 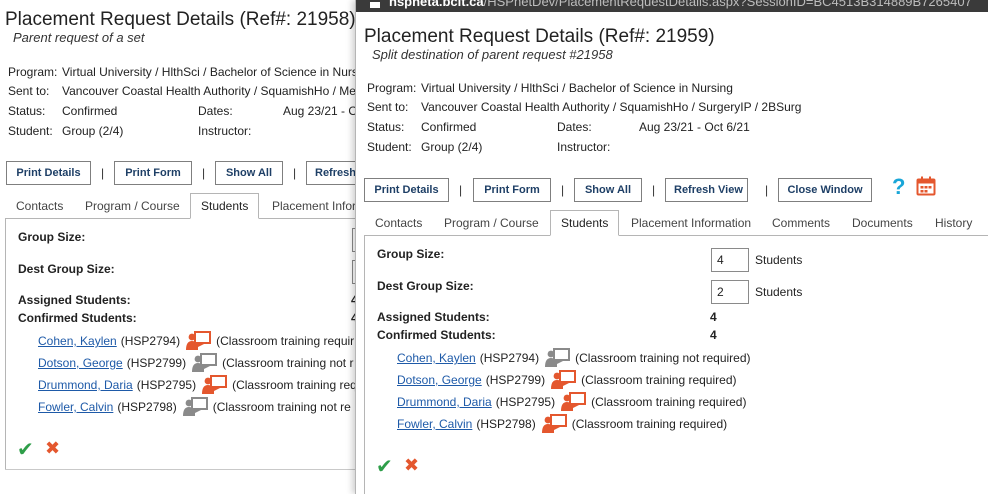 What do you see at coordinates (30, 131) in the screenshot?
I see `student-label: Student:` at bounding box center [30, 131].